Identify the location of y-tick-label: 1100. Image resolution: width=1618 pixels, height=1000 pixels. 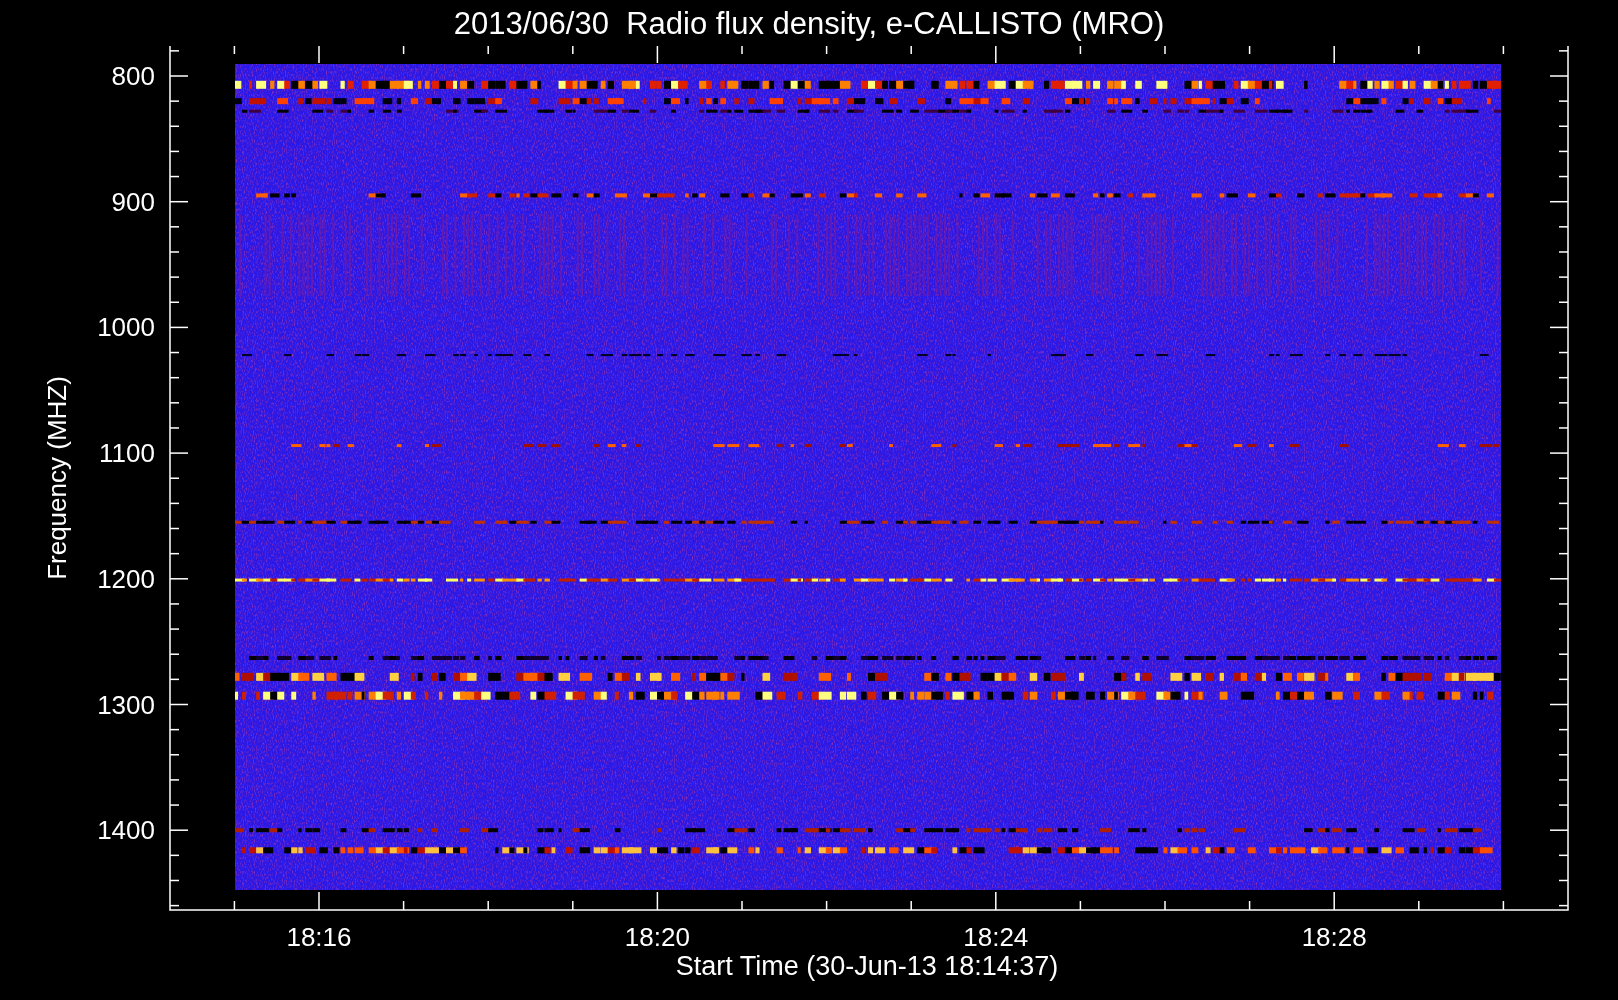
(127, 453).